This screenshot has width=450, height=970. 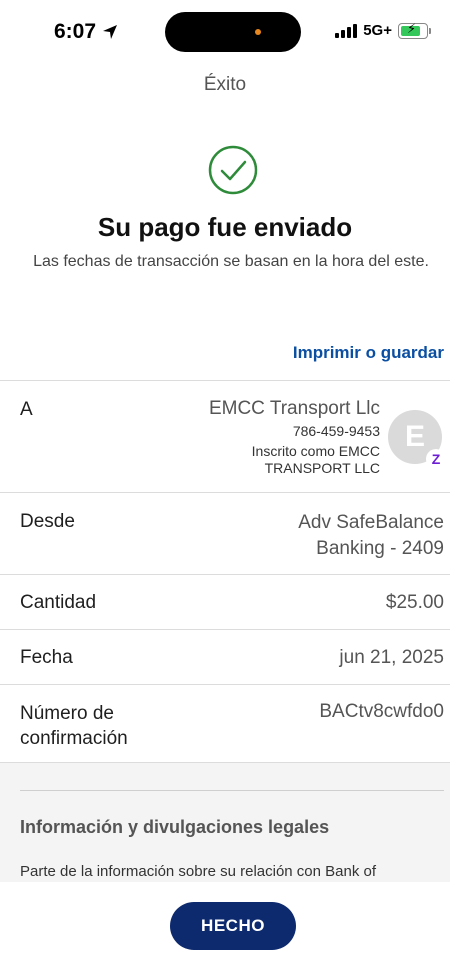 I want to click on legal-divider, so click(x=232, y=790).